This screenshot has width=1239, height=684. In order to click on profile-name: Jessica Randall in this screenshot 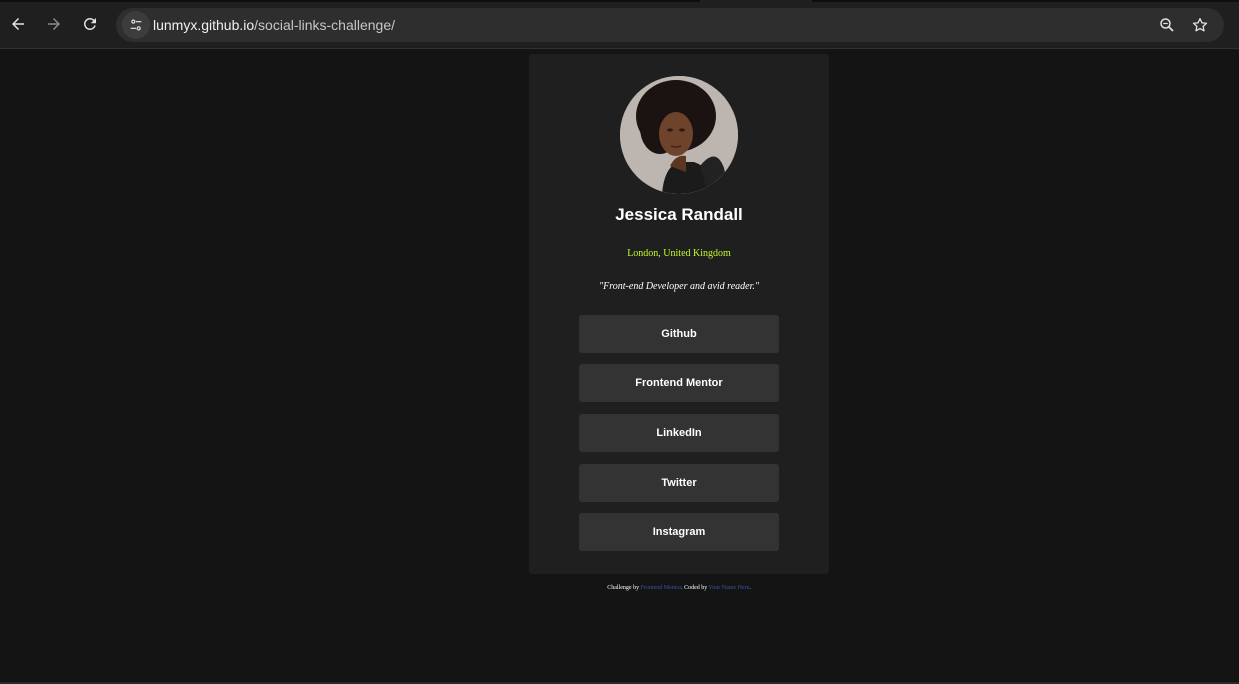, I will do `click(679, 214)`.